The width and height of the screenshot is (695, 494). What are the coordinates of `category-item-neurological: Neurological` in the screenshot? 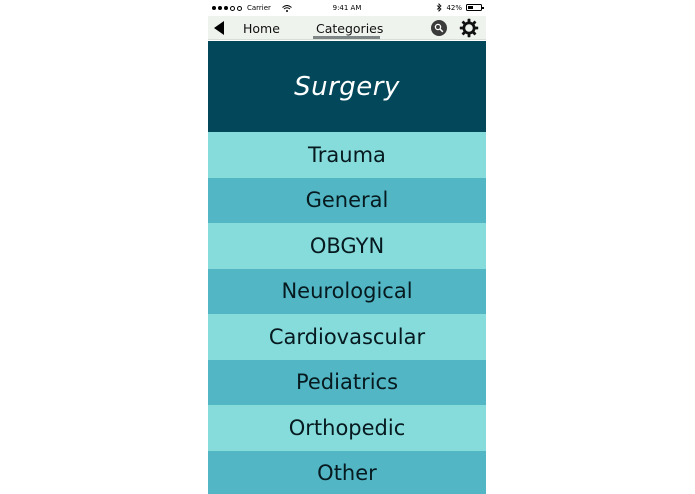 It's located at (347, 291).